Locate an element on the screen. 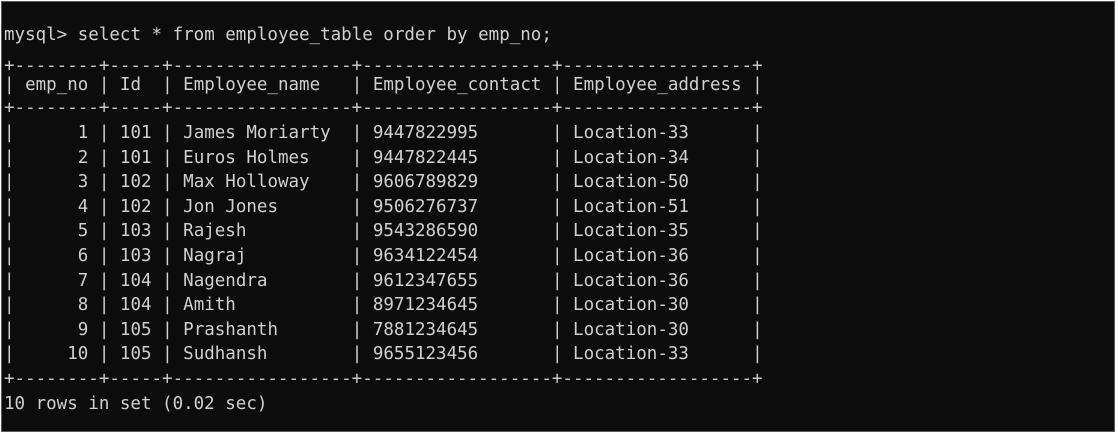  table-cell-name: James Moriarty is located at coordinates (262, 133).